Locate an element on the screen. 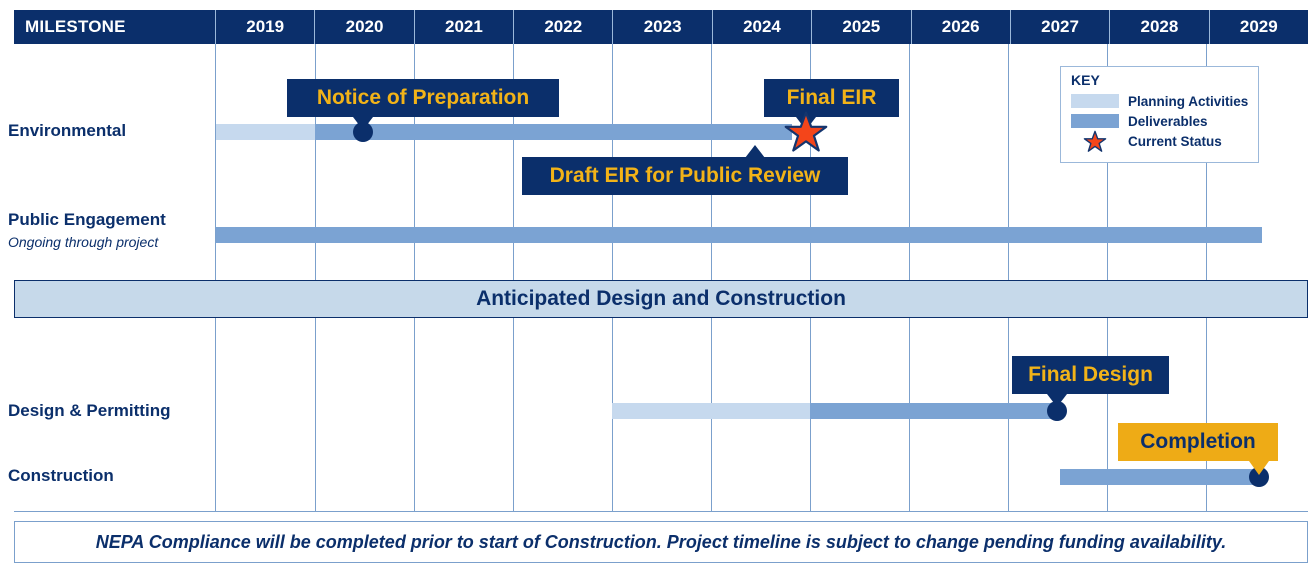  star-icon is located at coordinates (1095, 141).